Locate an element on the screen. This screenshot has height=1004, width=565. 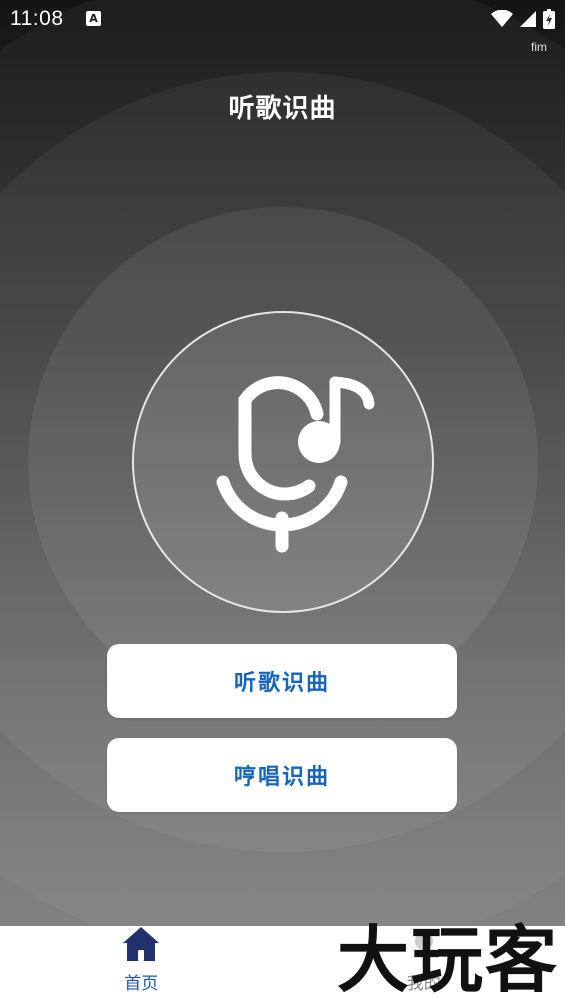
tab-profile: 我的 is located at coordinates (424, 965).